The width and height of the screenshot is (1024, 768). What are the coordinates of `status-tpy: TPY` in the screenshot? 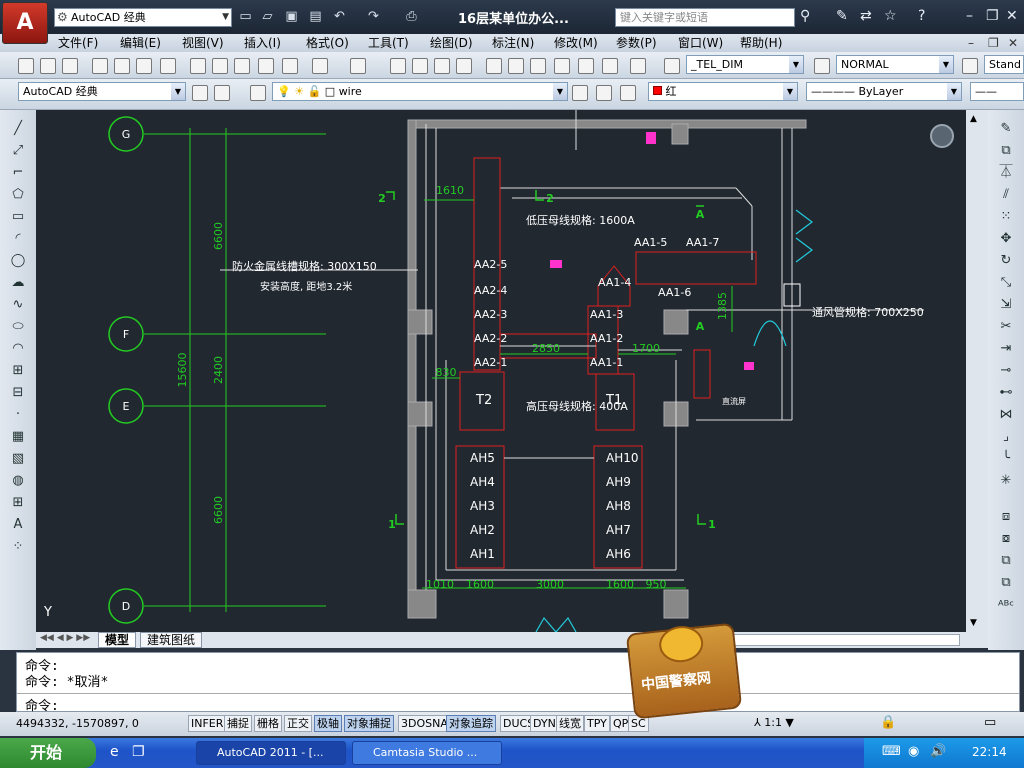 It's located at (597, 723).